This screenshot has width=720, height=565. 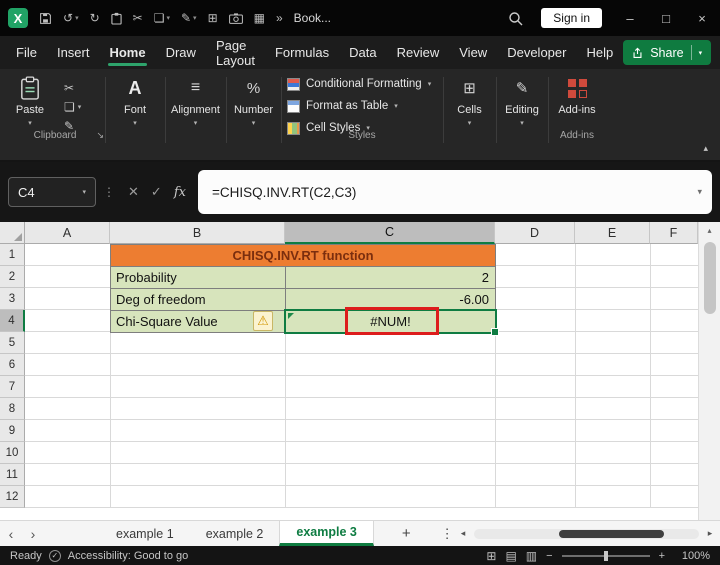 What do you see at coordinates (145, 533) in the screenshot?
I see `sheet-tab-example-1: example 1` at bounding box center [145, 533].